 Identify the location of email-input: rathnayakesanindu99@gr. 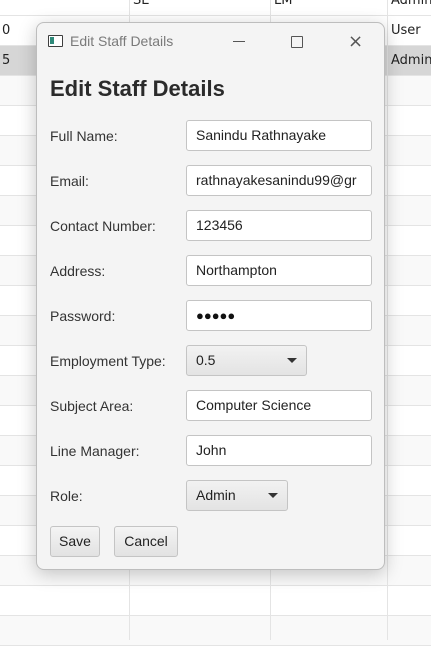
(279, 180).